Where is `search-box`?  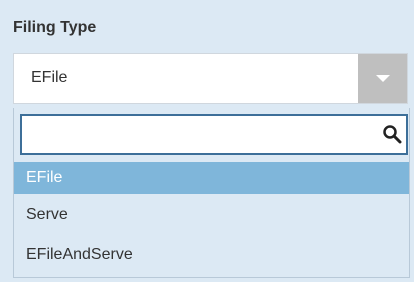
search-box is located at coordinates (214, 134).